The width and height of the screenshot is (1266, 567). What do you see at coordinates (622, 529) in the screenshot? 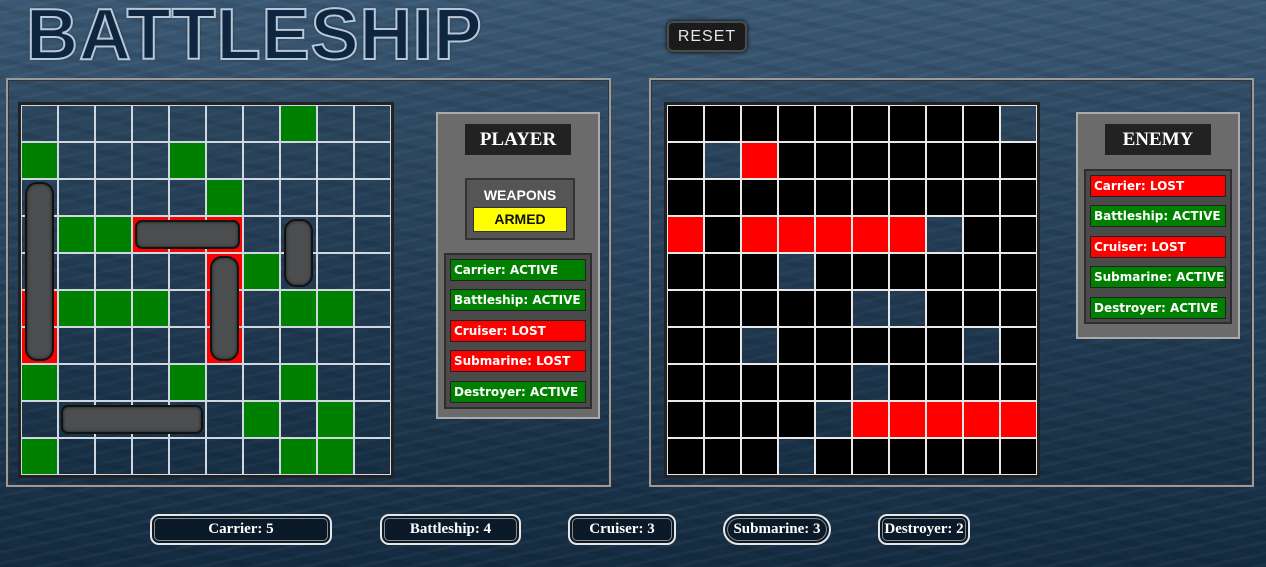
I see `legend-cruiser: Cruiser: 3` at bounding box center [622, 529].